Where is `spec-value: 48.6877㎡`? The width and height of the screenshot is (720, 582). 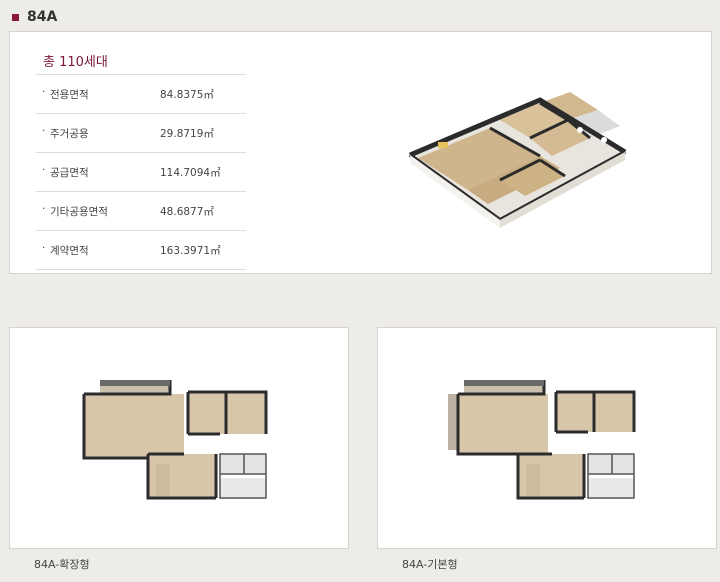 spec-value: 48.6877㎡ is located at coordinates (187, 211).